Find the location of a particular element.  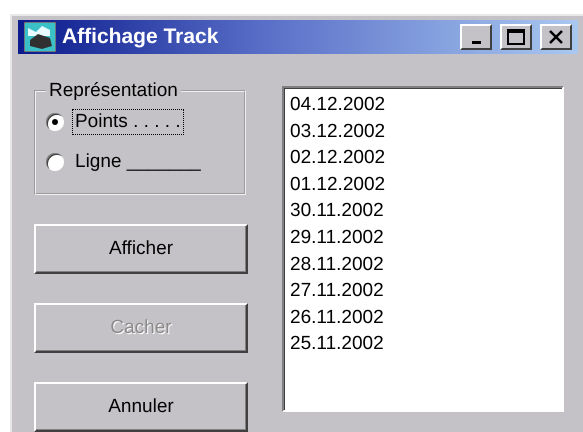

minimize-icon is located at coordinates (476, 42).